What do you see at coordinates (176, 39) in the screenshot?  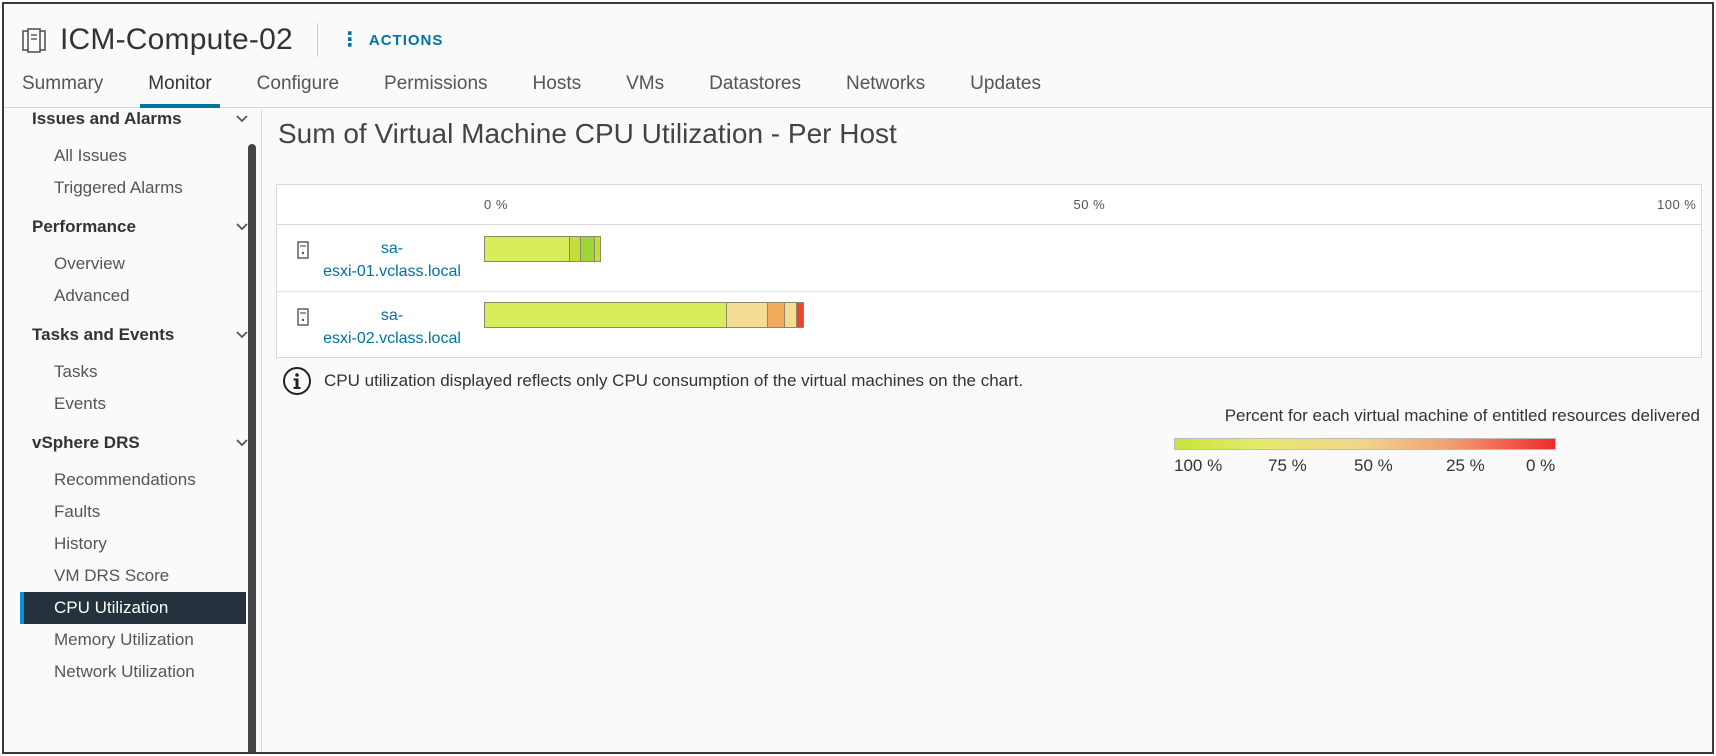 I see `page-title: ICM-Compute-02` at bounding box center [176, 39].